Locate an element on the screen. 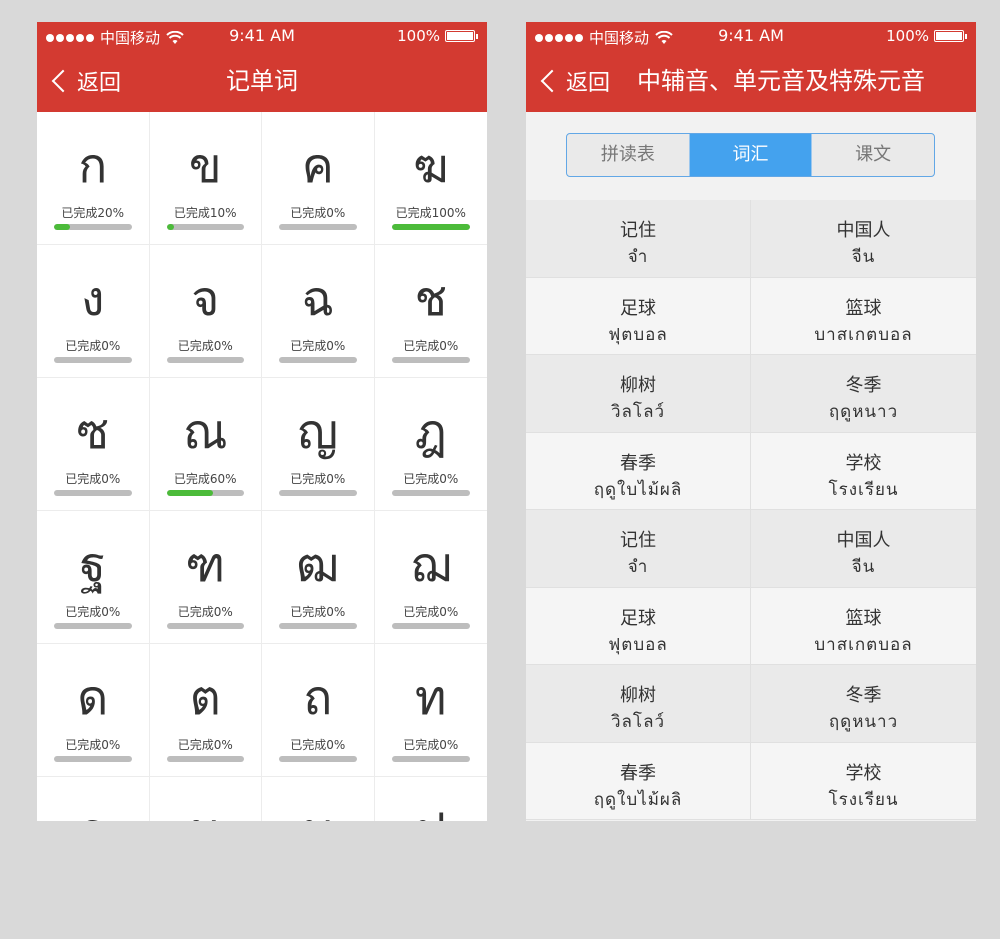  letter-cell: ฉ 已完成0% is located at coordinates (318, 311).